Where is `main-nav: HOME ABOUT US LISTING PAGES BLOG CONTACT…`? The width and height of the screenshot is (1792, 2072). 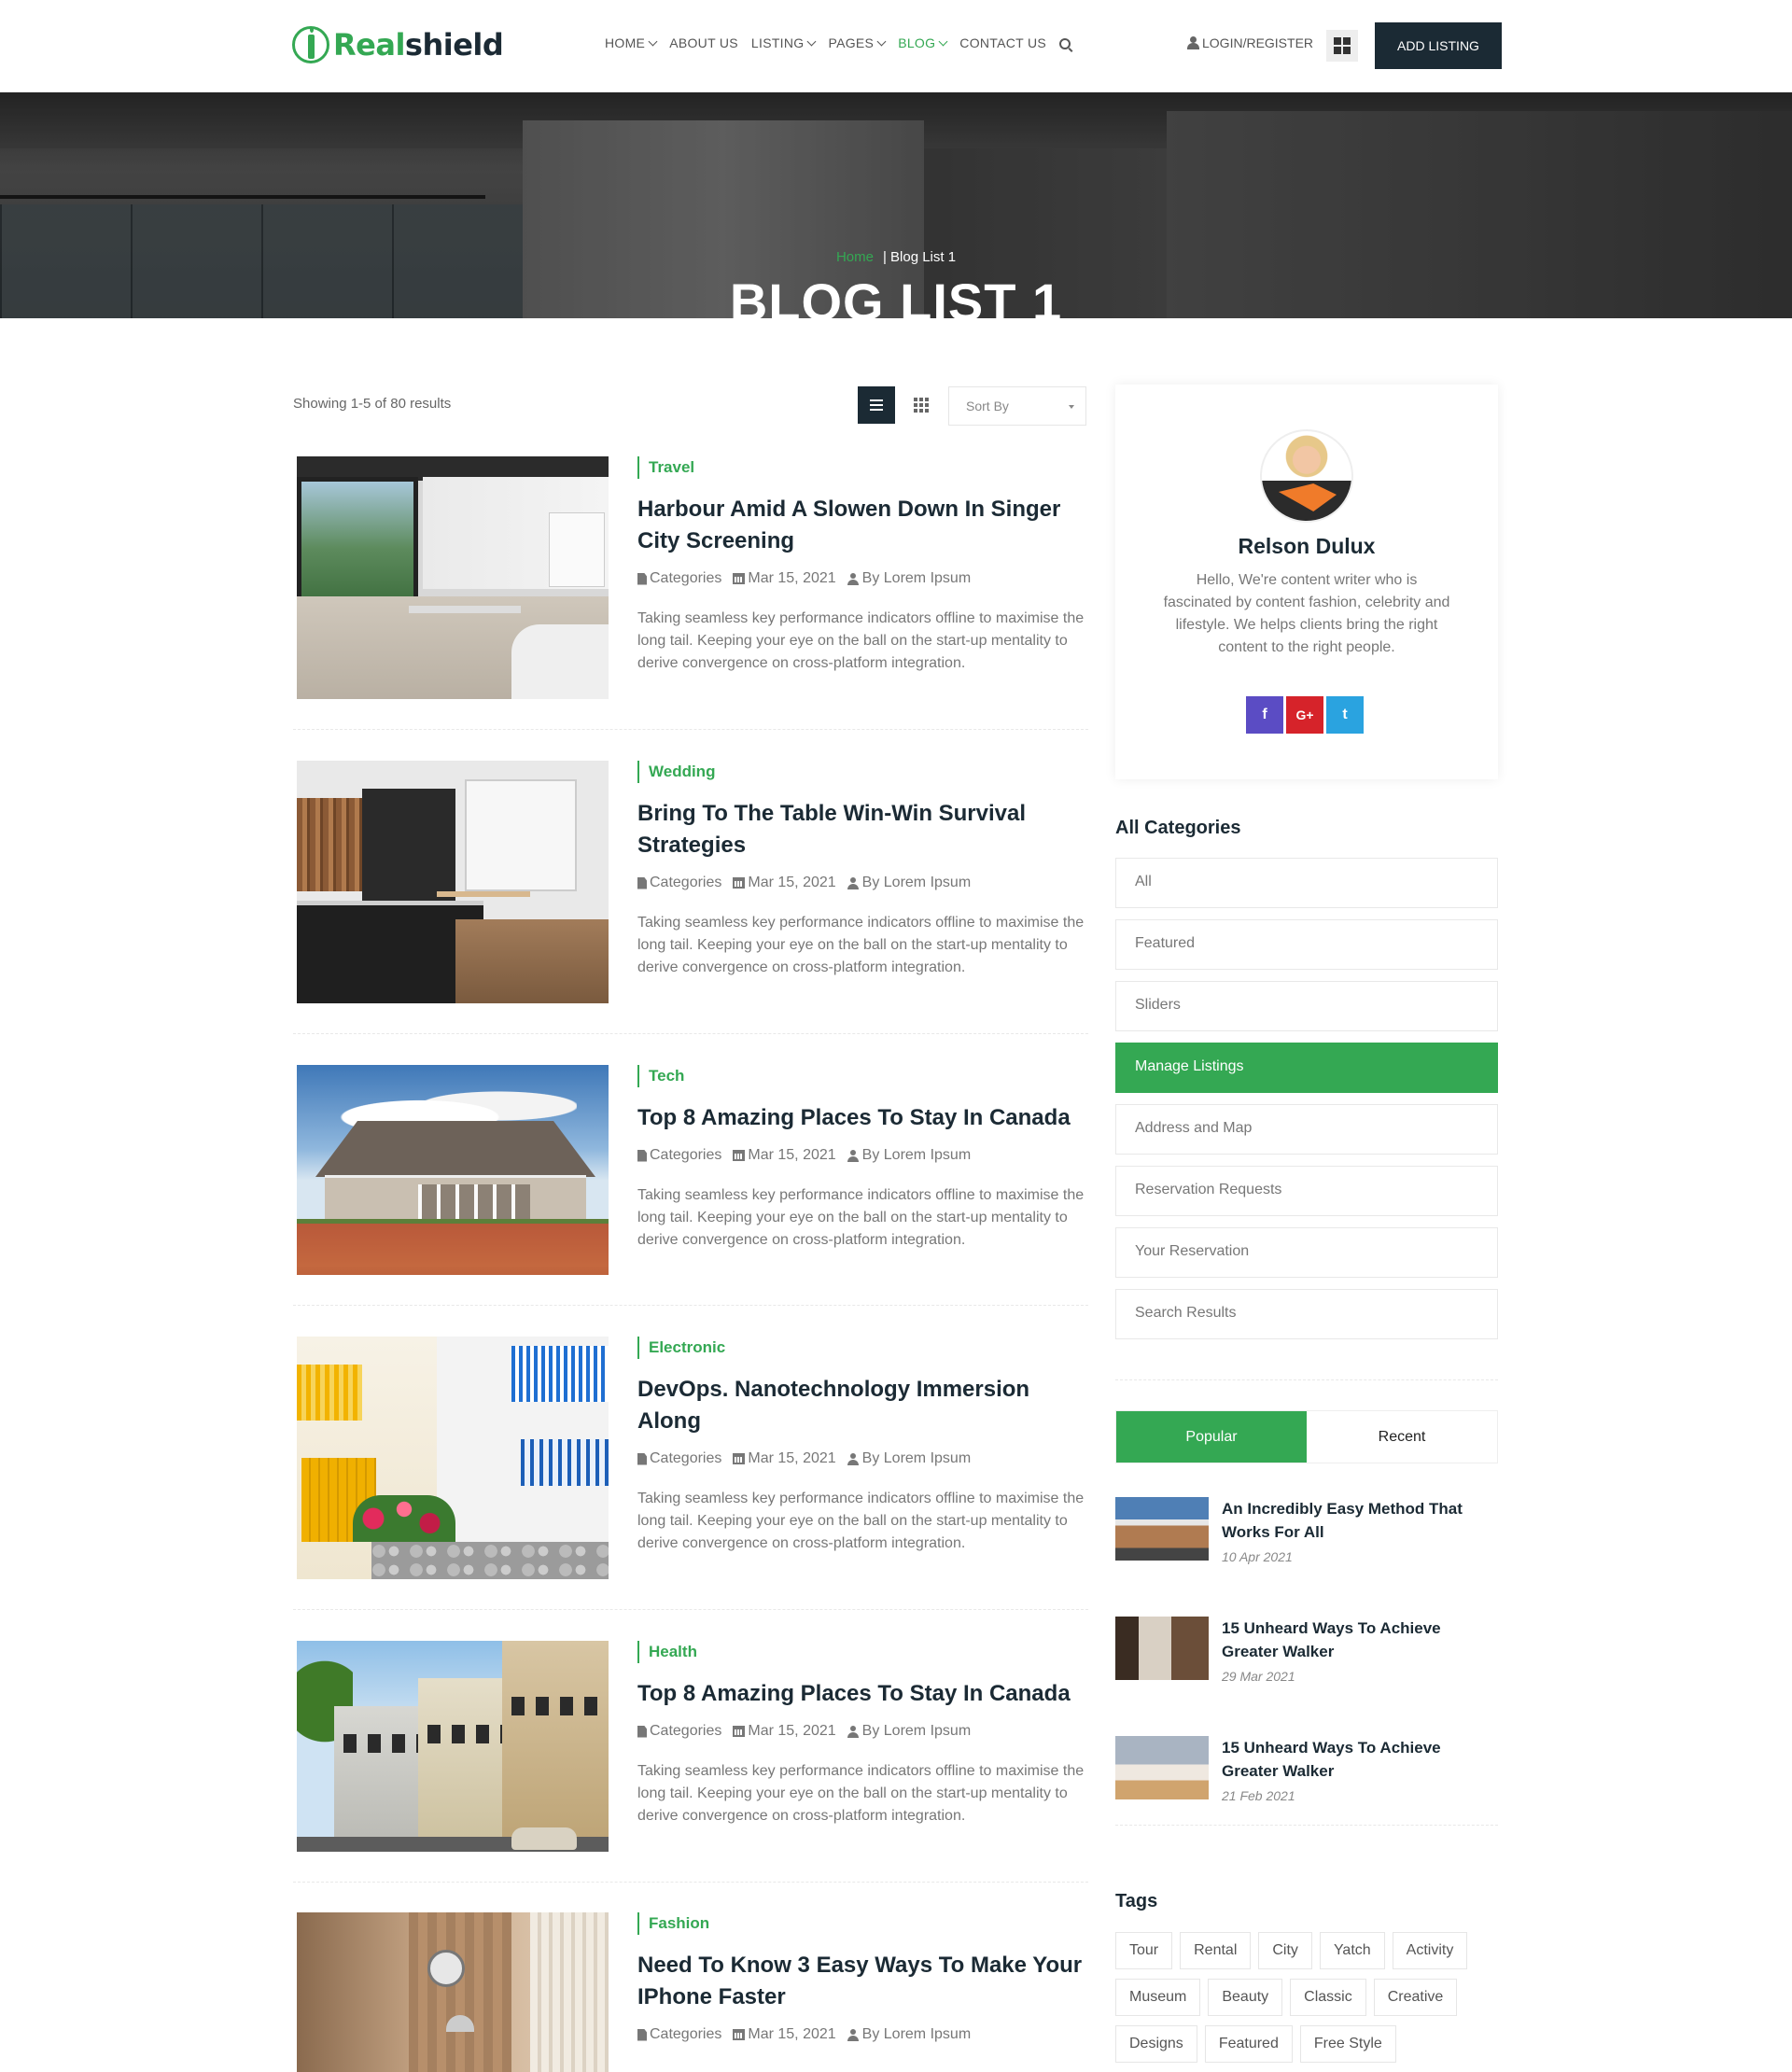 main-nav: HOME ABOUT US LISTING PAGES BLOG CONTACT… is located at coordinates (844, 42).